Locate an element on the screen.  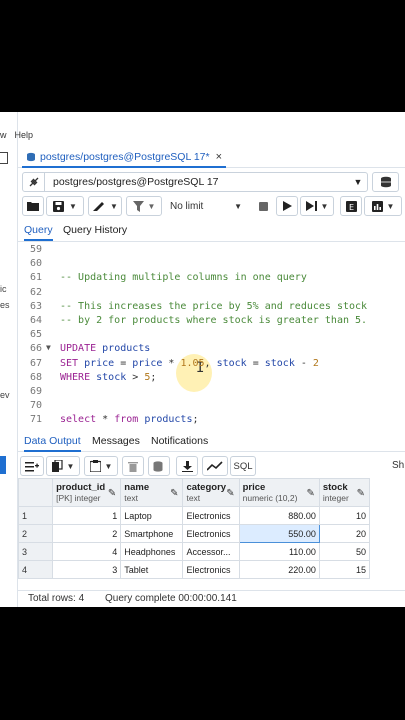
delete-row-button is located at coordinates (133, 466).